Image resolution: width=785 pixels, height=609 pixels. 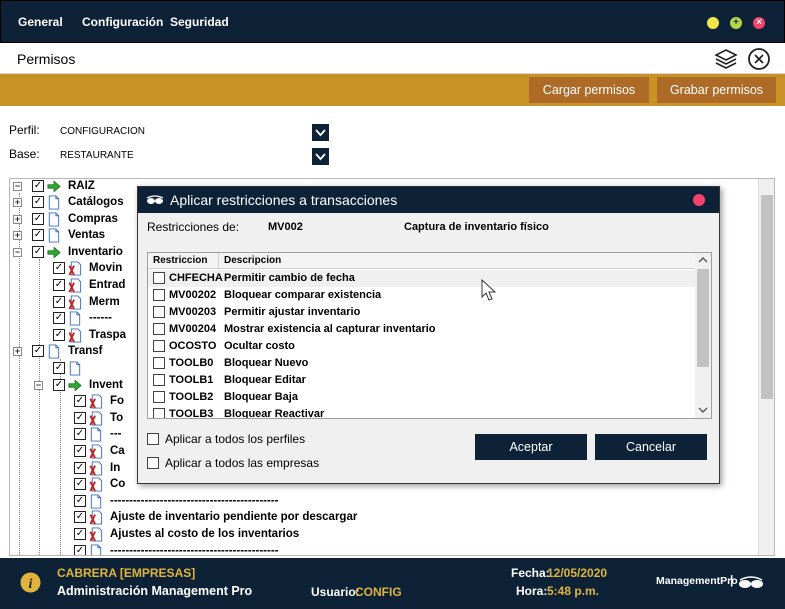 I want to click on minimize-button, so click(x=713, y=23).